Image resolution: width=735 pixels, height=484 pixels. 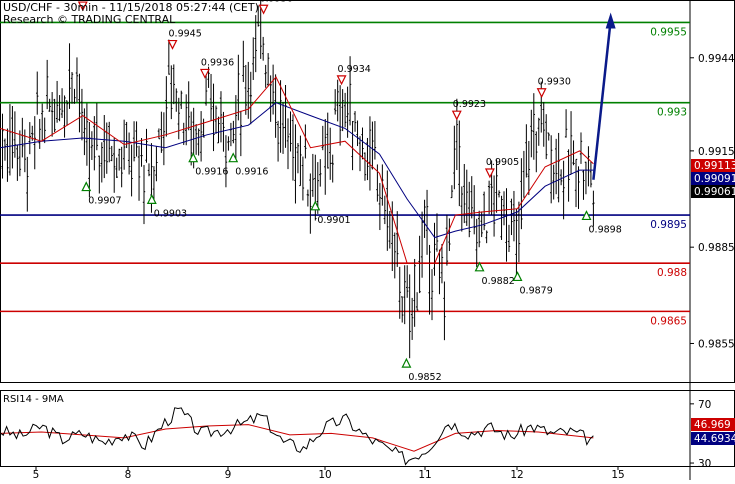 What do you see at coordinates (424, 377) in the screenshot?
I see `swing-low-label: 0.9852` at bounding box center [424, 377].